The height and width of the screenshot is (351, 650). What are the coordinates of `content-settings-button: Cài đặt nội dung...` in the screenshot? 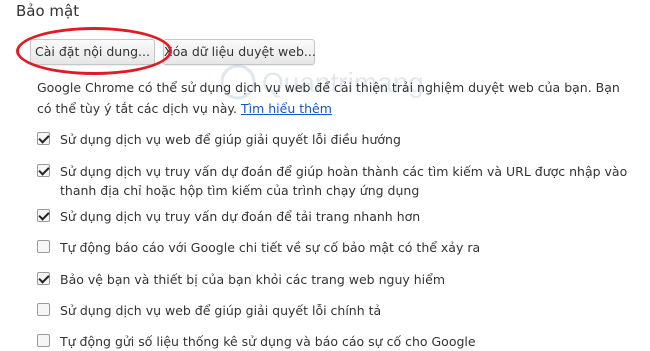 It's located at (92, 52).